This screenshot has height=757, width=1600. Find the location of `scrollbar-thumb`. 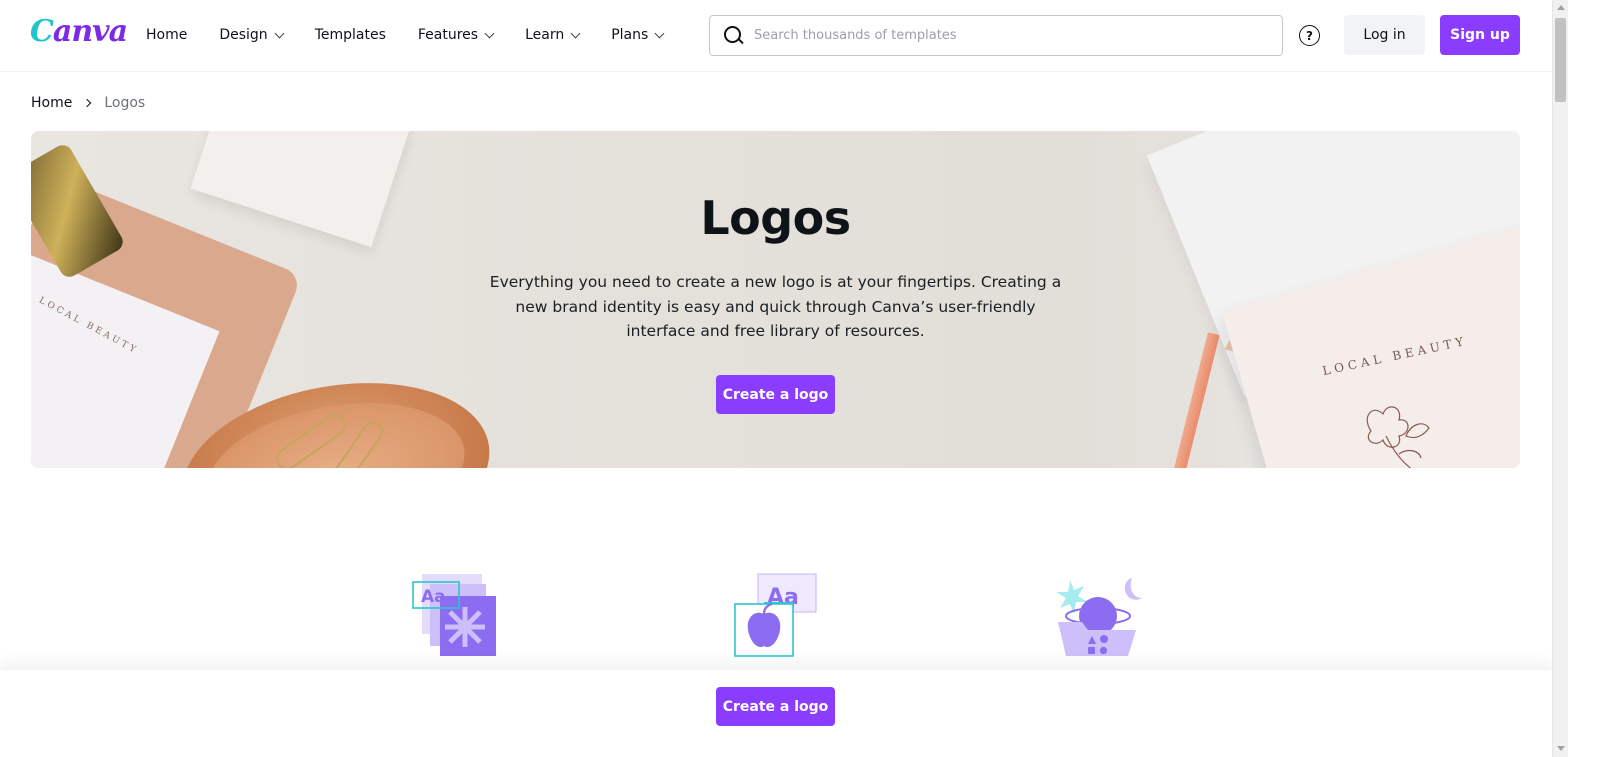

scrollbar-thumb is located at coordinates (1560, 60).